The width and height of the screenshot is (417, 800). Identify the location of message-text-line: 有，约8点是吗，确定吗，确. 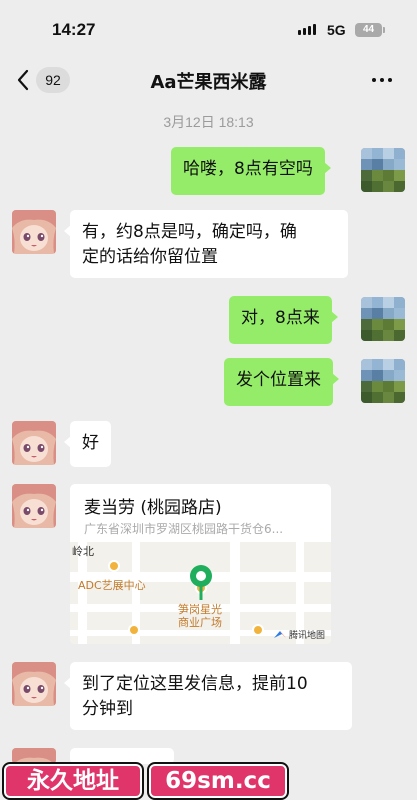
(189, 232).